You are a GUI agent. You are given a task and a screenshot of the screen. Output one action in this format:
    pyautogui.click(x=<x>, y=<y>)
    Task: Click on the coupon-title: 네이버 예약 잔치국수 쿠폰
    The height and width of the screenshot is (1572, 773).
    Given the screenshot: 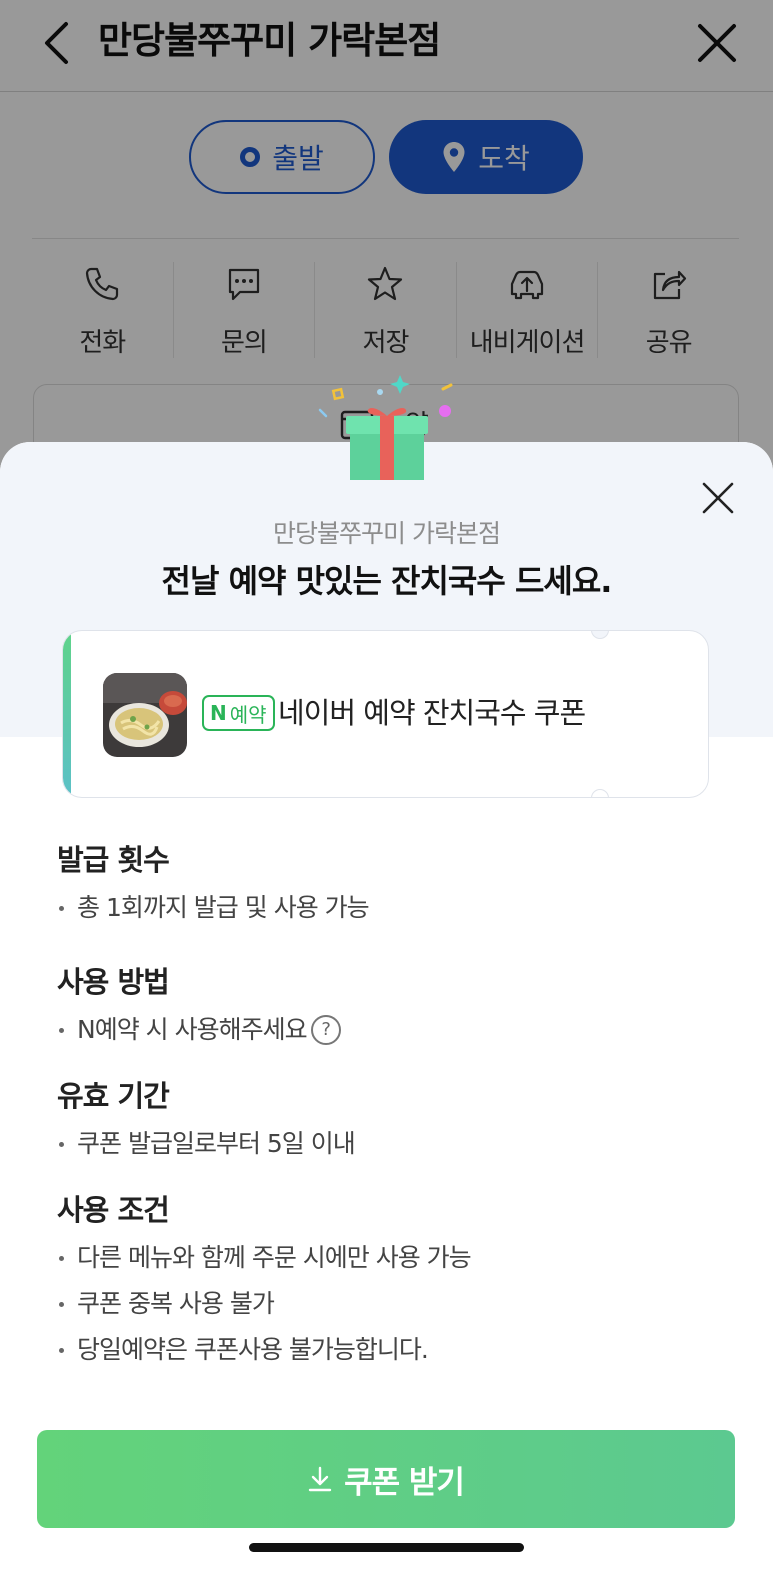 What is the action you would take?
    pyautogui.click(x=432, y=713)
    